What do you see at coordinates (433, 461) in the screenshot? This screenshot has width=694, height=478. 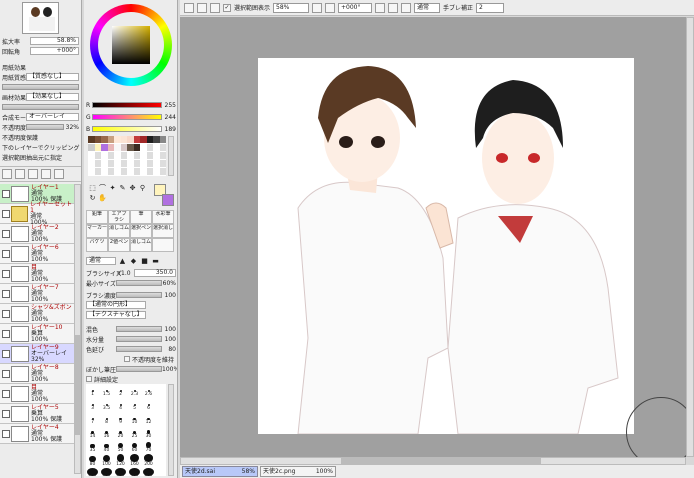 I see `canvas-h-scrollbar` at bounding box center [433, 461].